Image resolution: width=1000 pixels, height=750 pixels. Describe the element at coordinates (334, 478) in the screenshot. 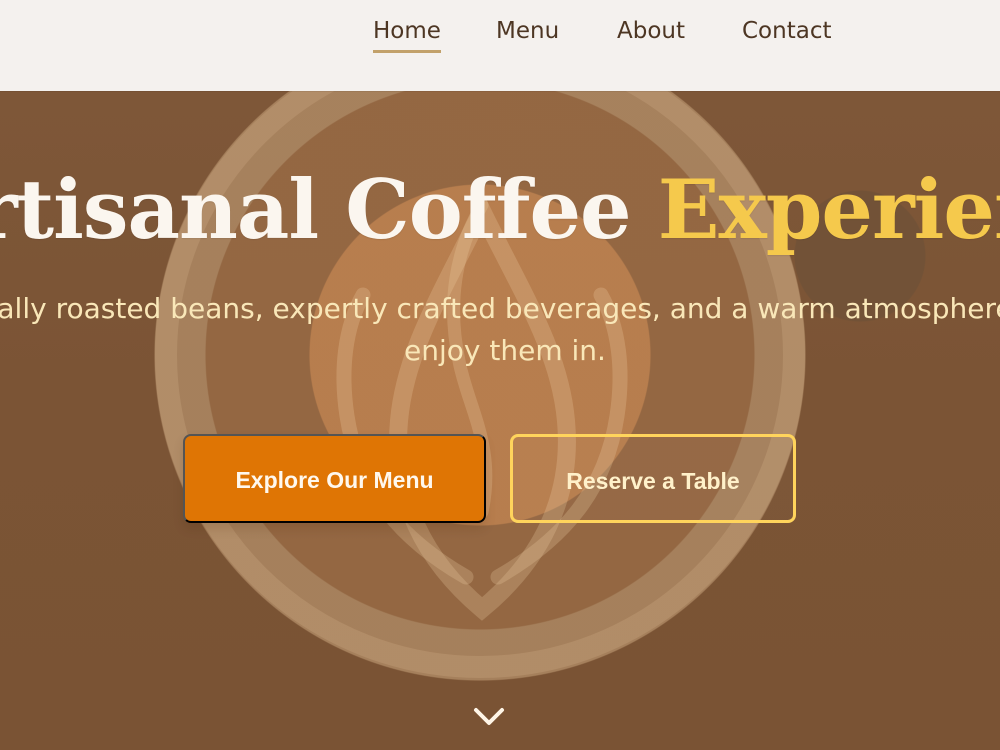

I see `explore-menu-button: Explore Our Menu` at that location.